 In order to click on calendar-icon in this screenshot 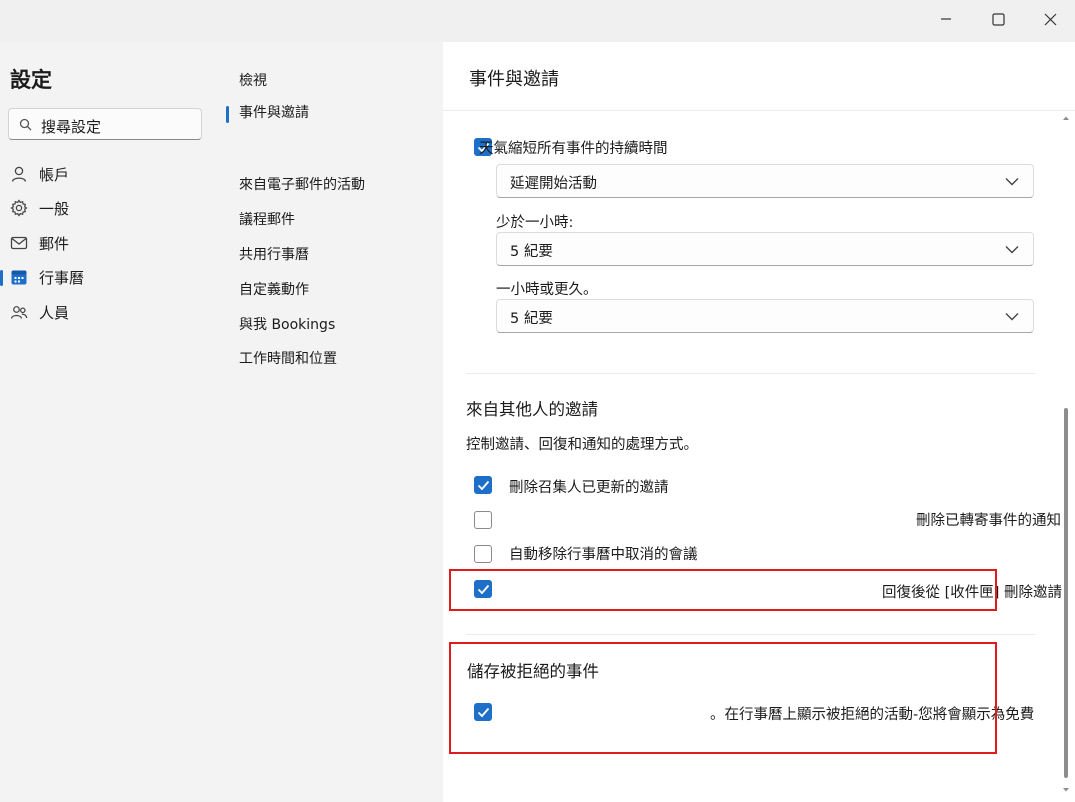, I will do `click(19, 277)`.